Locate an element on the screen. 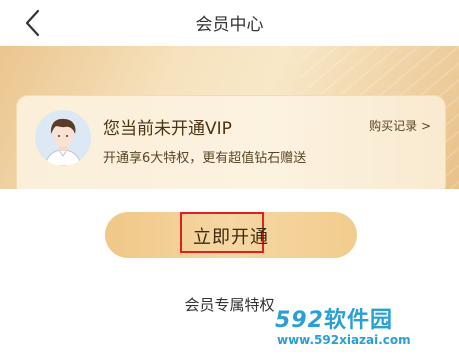  watermark-url: www.592xiazai.com is located at coordinates (344, 340).